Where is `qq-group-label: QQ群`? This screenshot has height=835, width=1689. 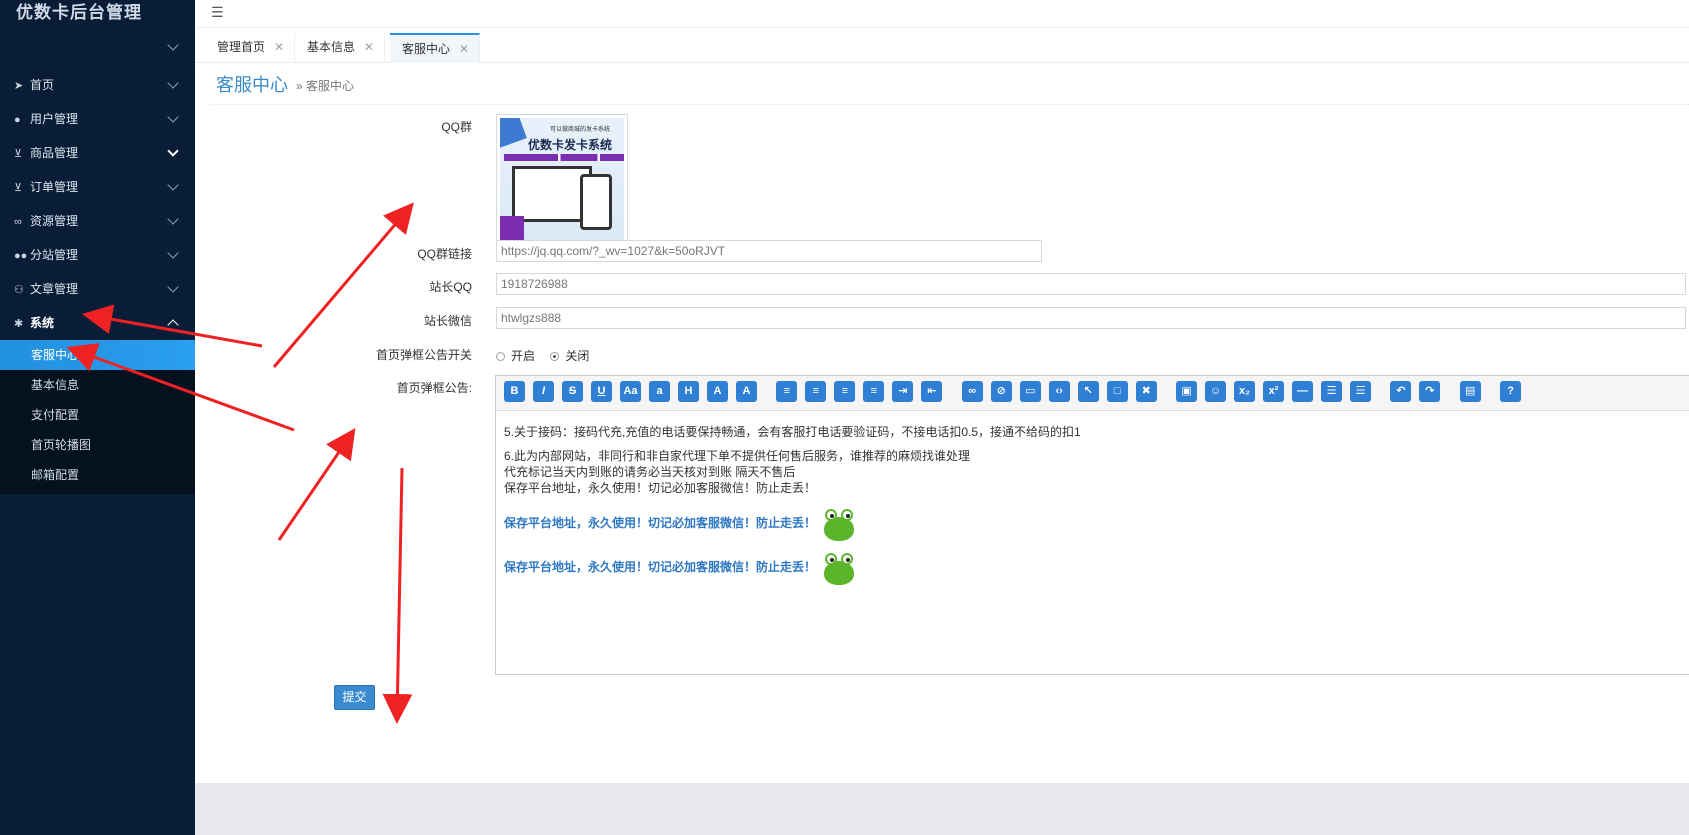
qq-group-label: QQ群 is located at coordinates (456, 127).